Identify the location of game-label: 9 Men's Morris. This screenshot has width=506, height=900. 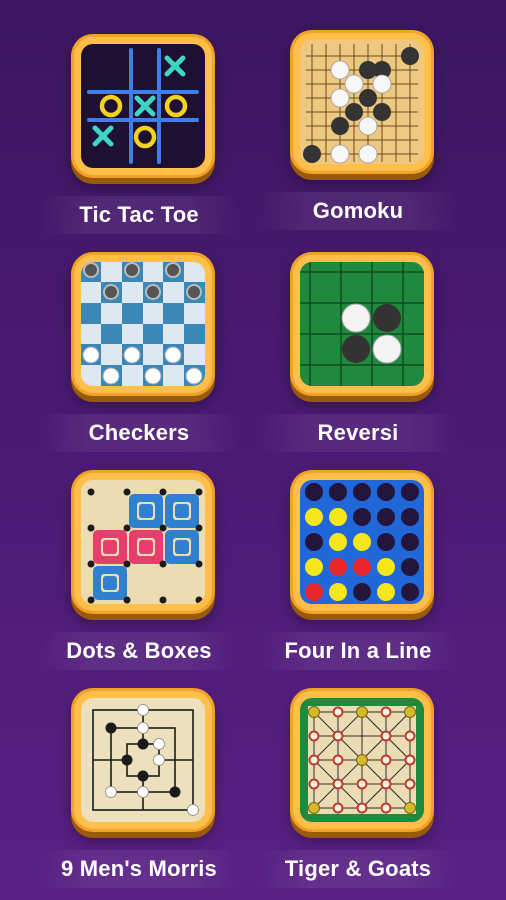
(139, 869).